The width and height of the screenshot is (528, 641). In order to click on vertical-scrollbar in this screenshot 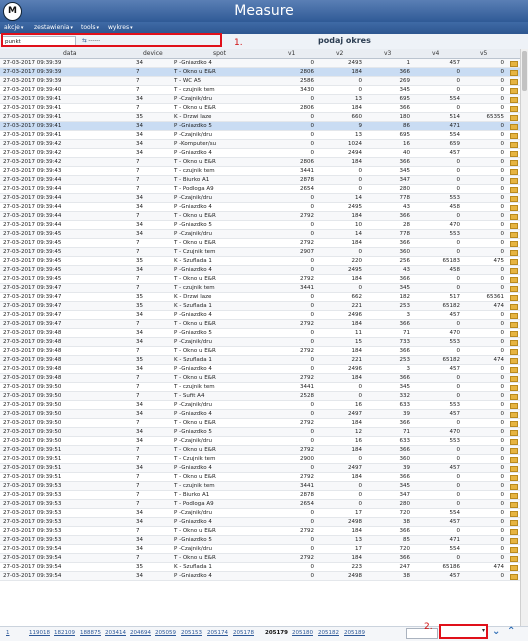, I will do `click(524, 337)`.